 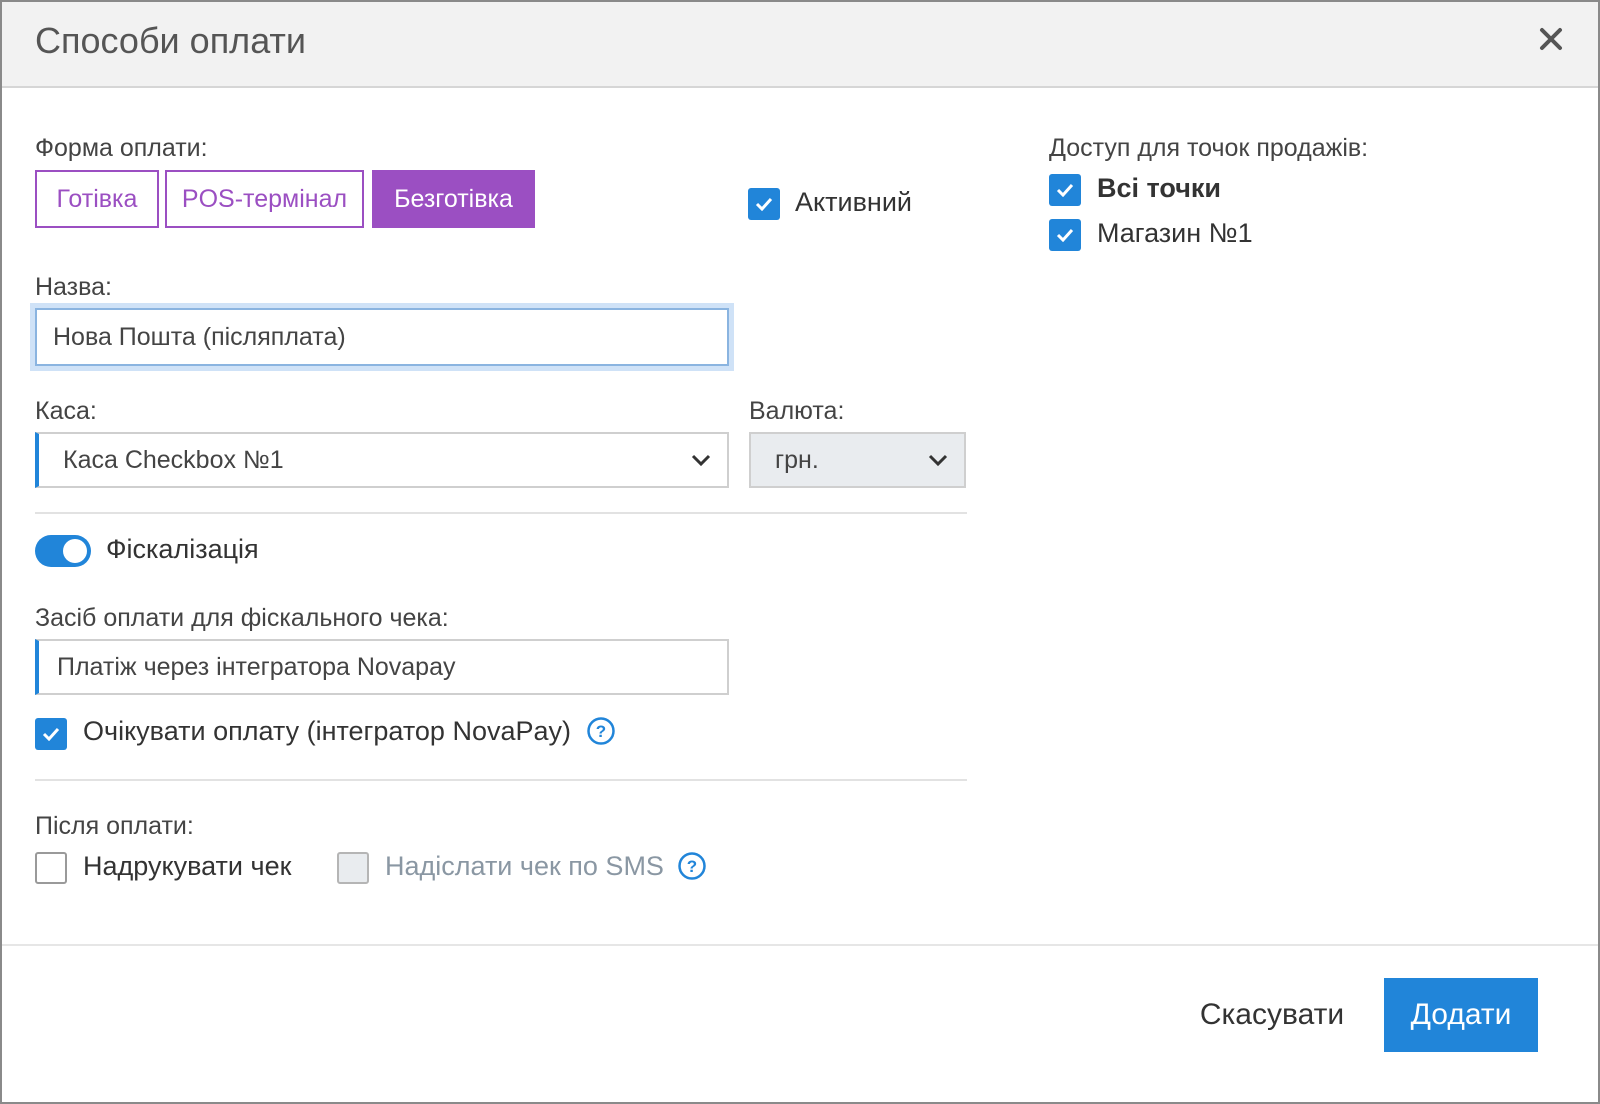 I want to click on cashbox-select: Каса Checkbox №1, so click(x=382, y=460).